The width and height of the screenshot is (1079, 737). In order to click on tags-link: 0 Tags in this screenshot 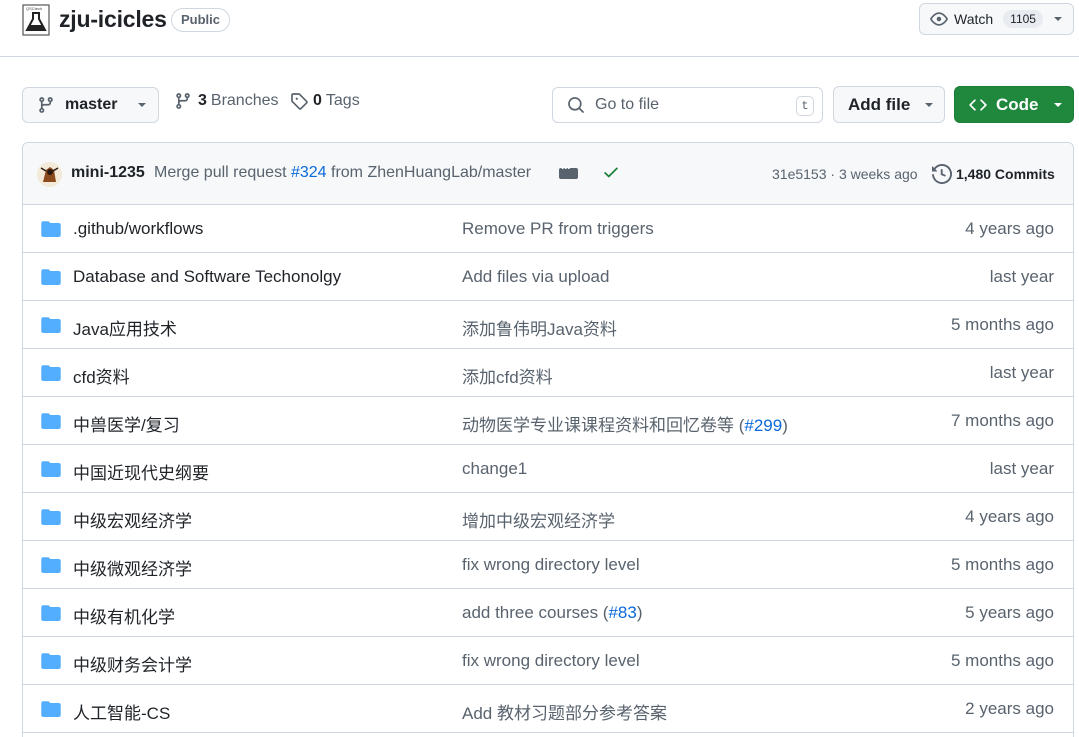, I will do `click(325, 101)`.